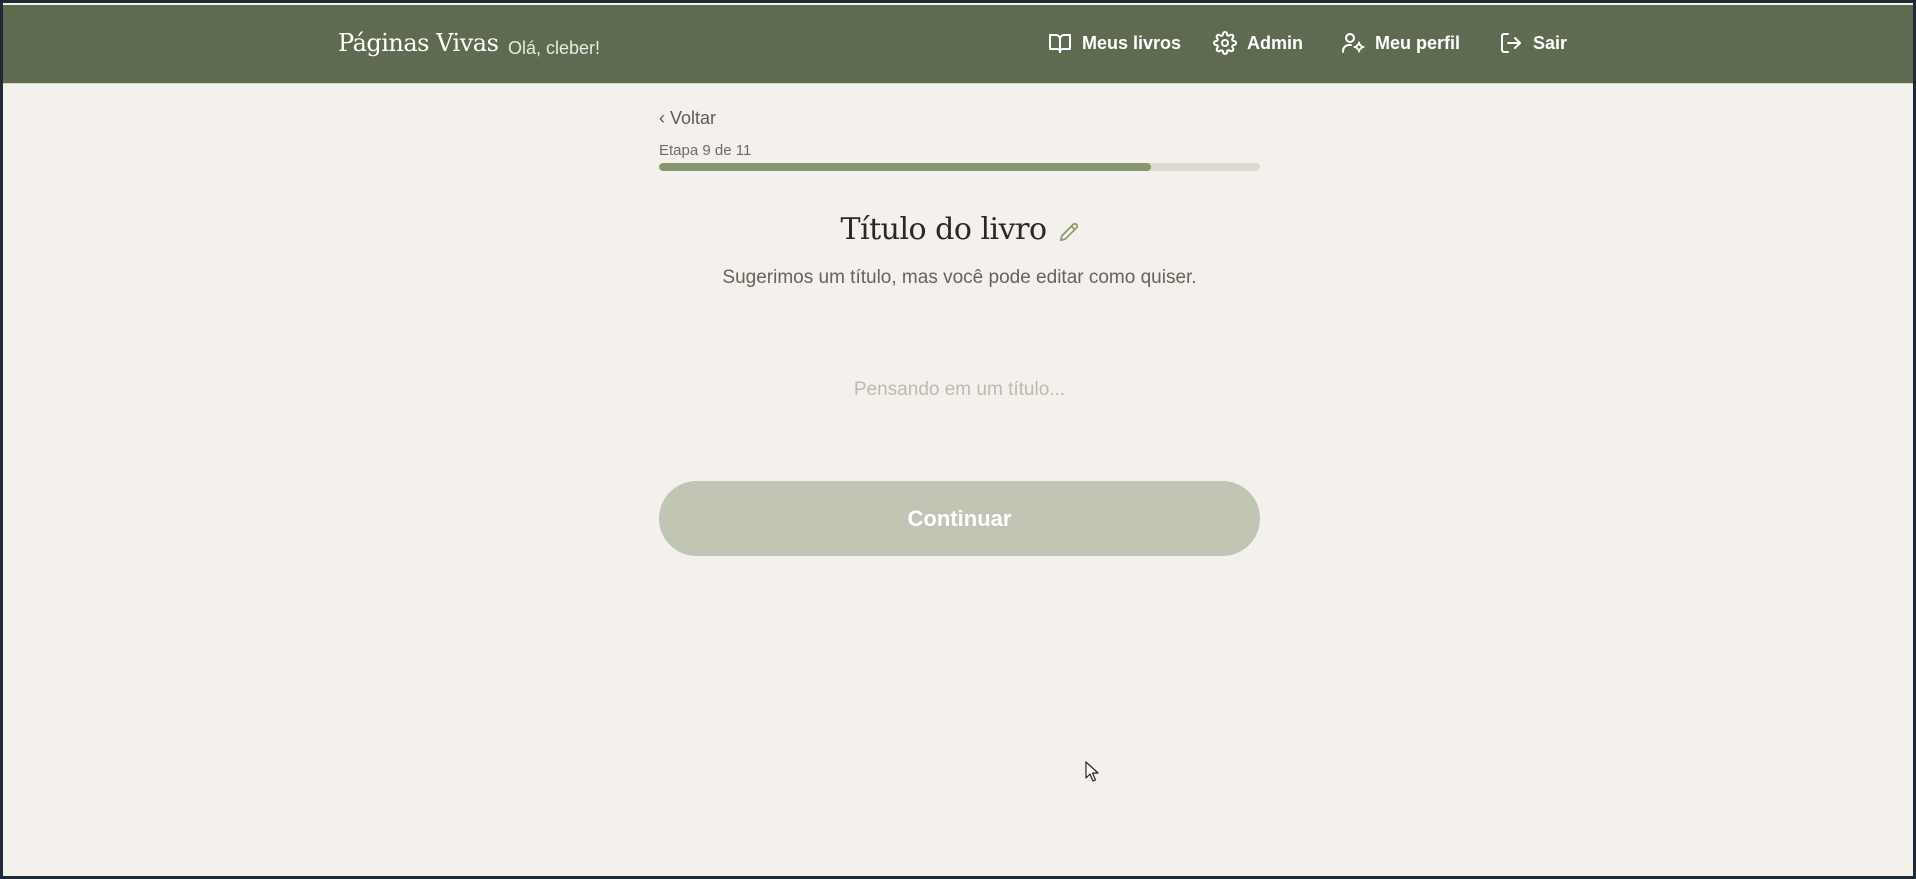 The height and width of the screenshot is (879, 1916). Describe the element at coordinates (905, 167) in the screenshot. I see `progress-bar-fill` at that location.